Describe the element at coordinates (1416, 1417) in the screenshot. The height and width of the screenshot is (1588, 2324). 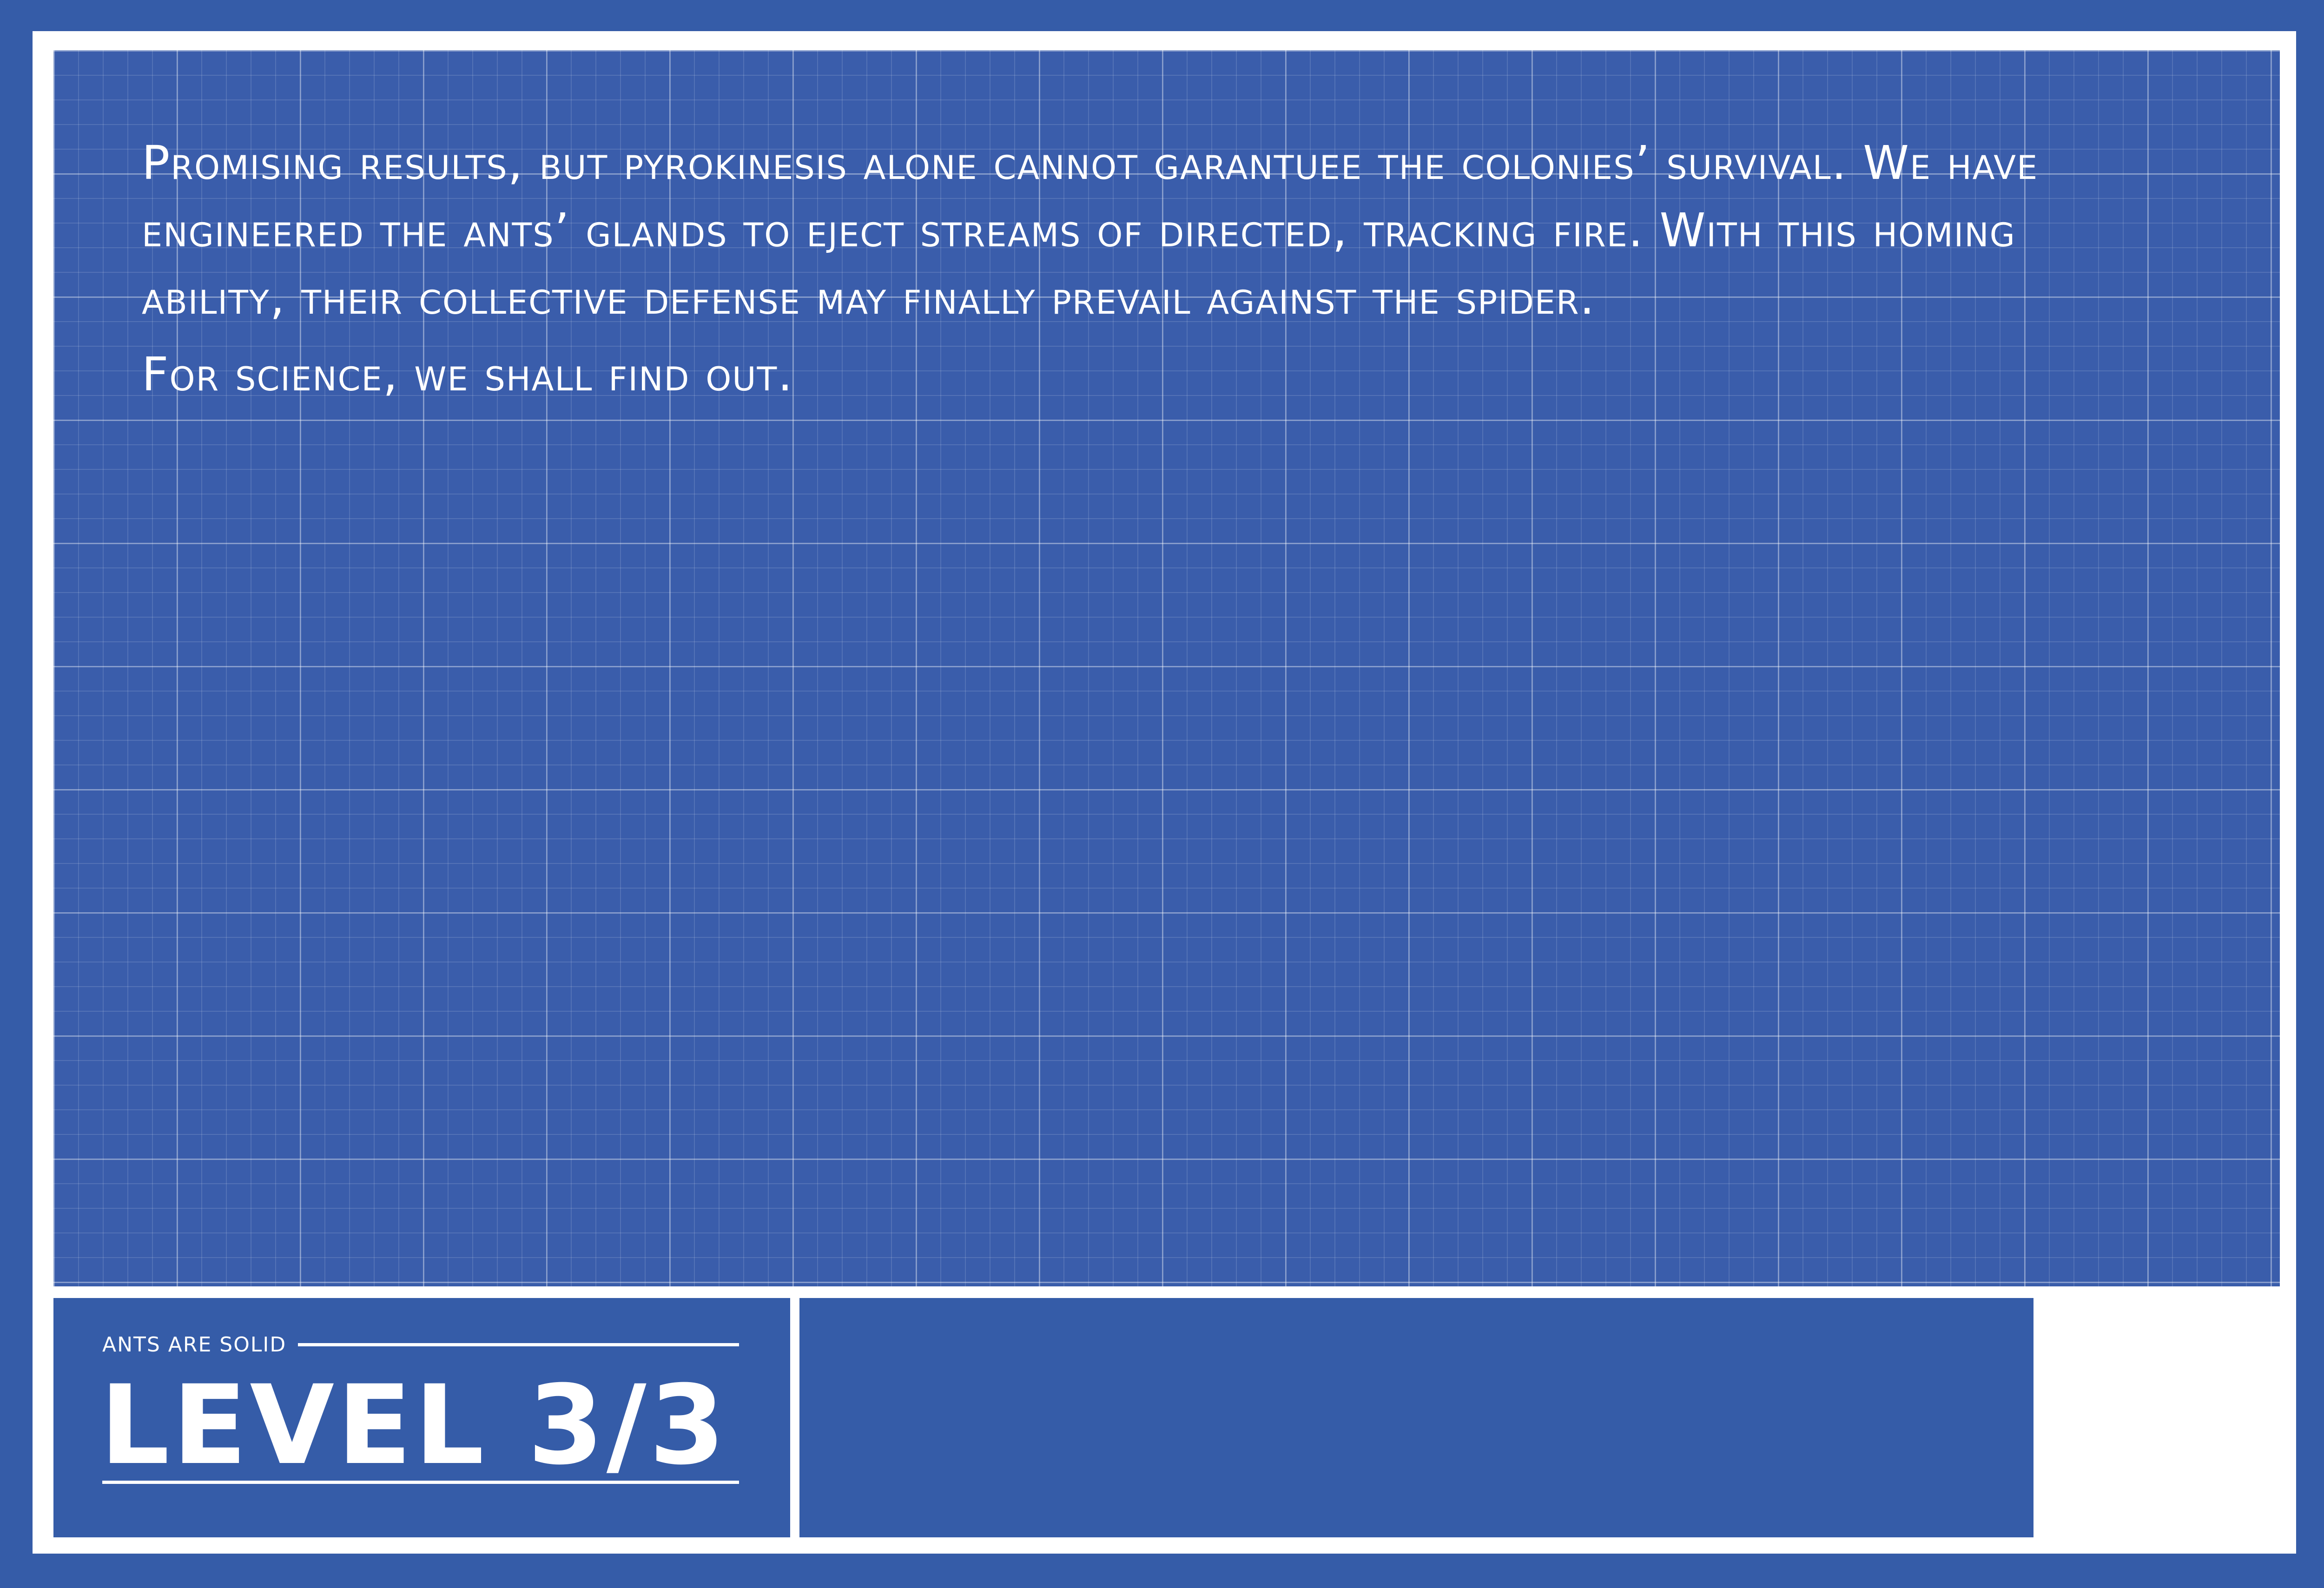
I see `notes-panel` at that location.